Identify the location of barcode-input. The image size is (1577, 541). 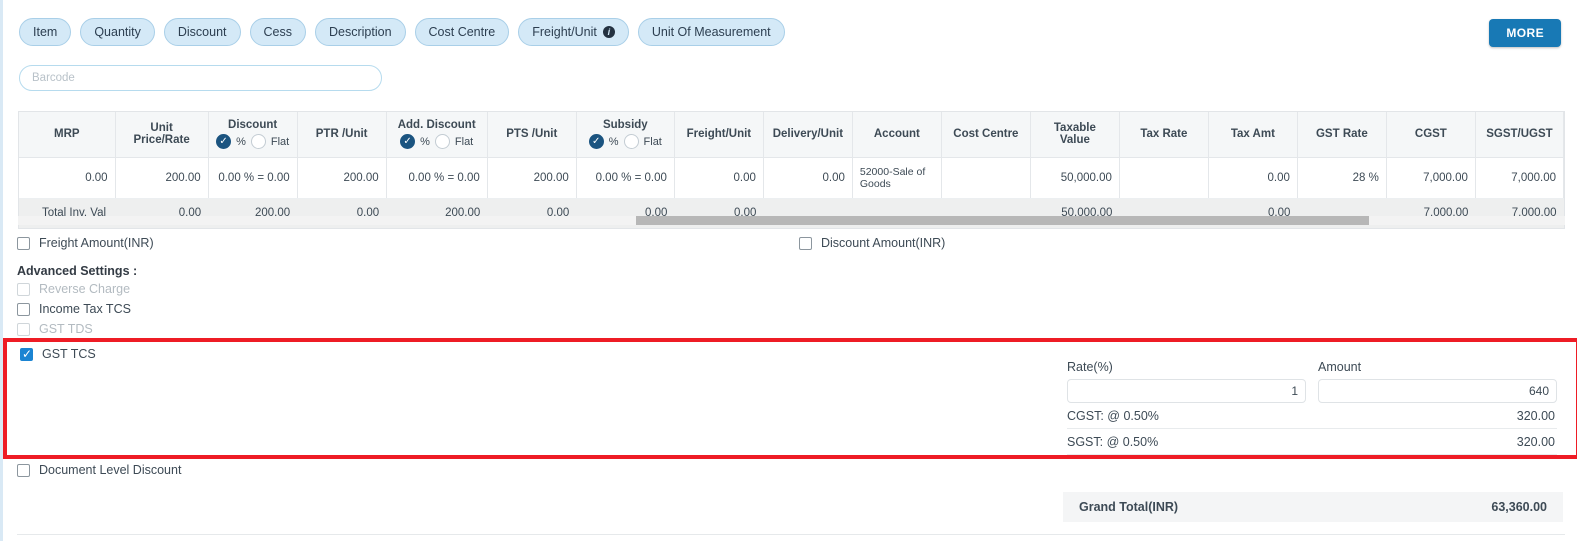
(200, 78).